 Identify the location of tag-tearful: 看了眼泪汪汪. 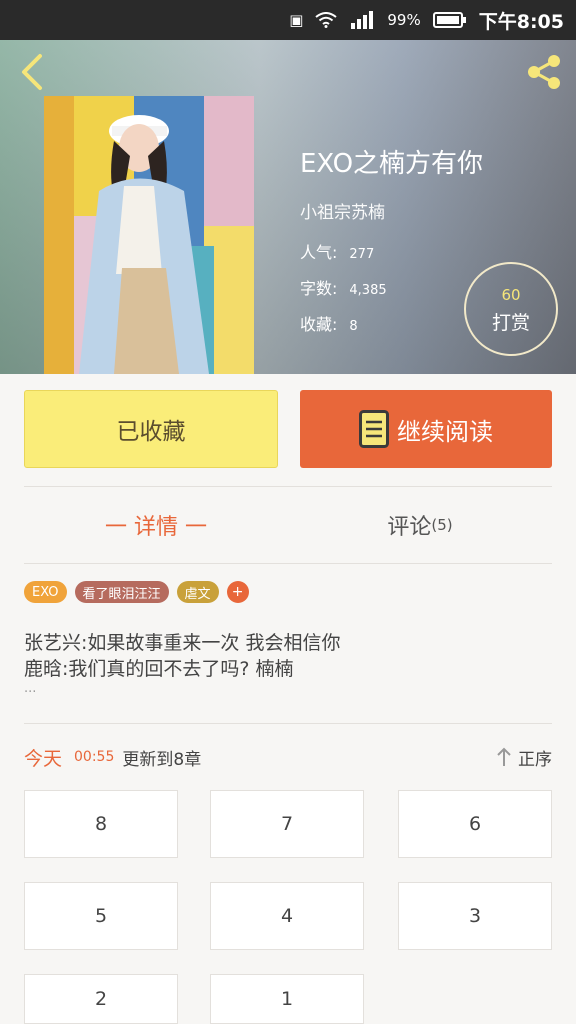
(121, 592).